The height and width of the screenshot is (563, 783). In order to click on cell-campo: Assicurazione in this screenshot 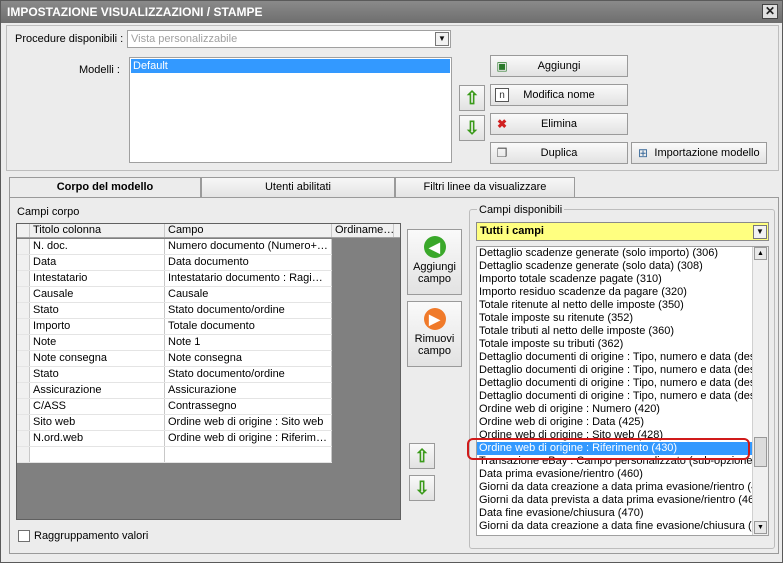, I will do `click(248, 390)`.